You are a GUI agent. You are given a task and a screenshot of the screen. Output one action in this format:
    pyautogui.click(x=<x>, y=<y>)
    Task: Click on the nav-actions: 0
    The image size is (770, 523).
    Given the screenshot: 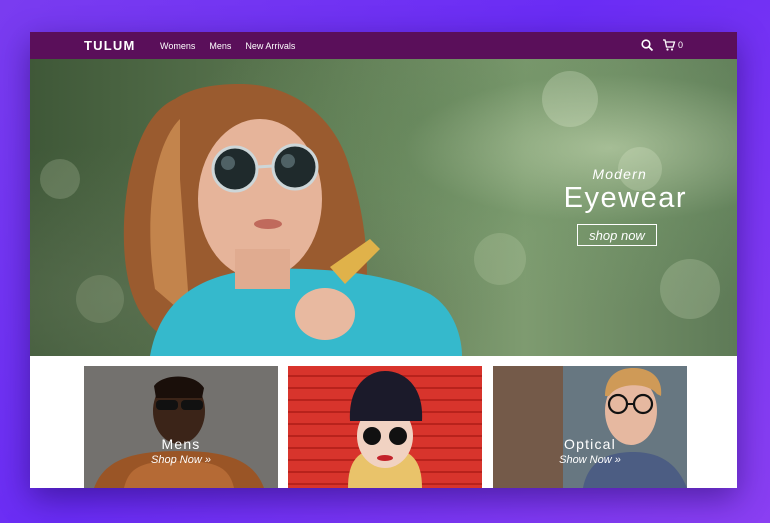 What is the action you would take?
    pyautogui.click(x=661, y=45)
    